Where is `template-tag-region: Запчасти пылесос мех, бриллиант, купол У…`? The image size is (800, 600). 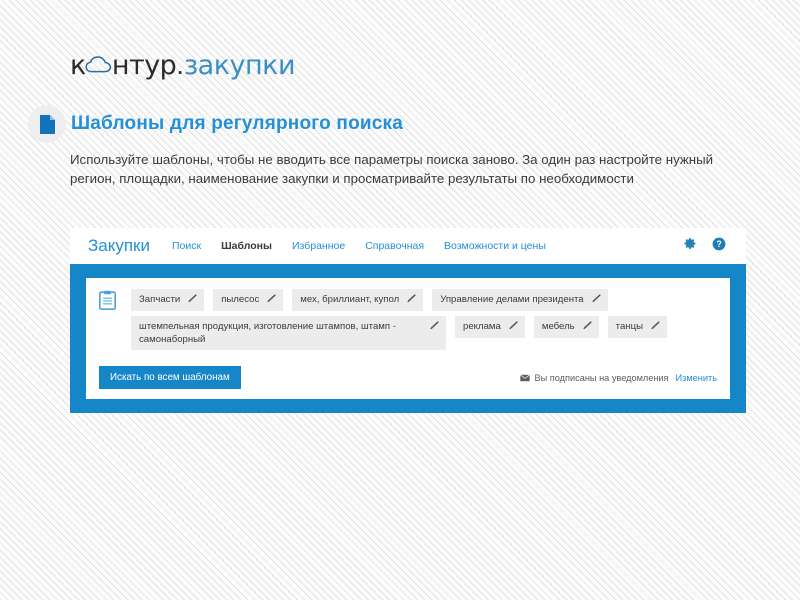 template-tag-region: Запчасти пылесос мех, бриллиант, купол У… is located at coordinates (408, 322).